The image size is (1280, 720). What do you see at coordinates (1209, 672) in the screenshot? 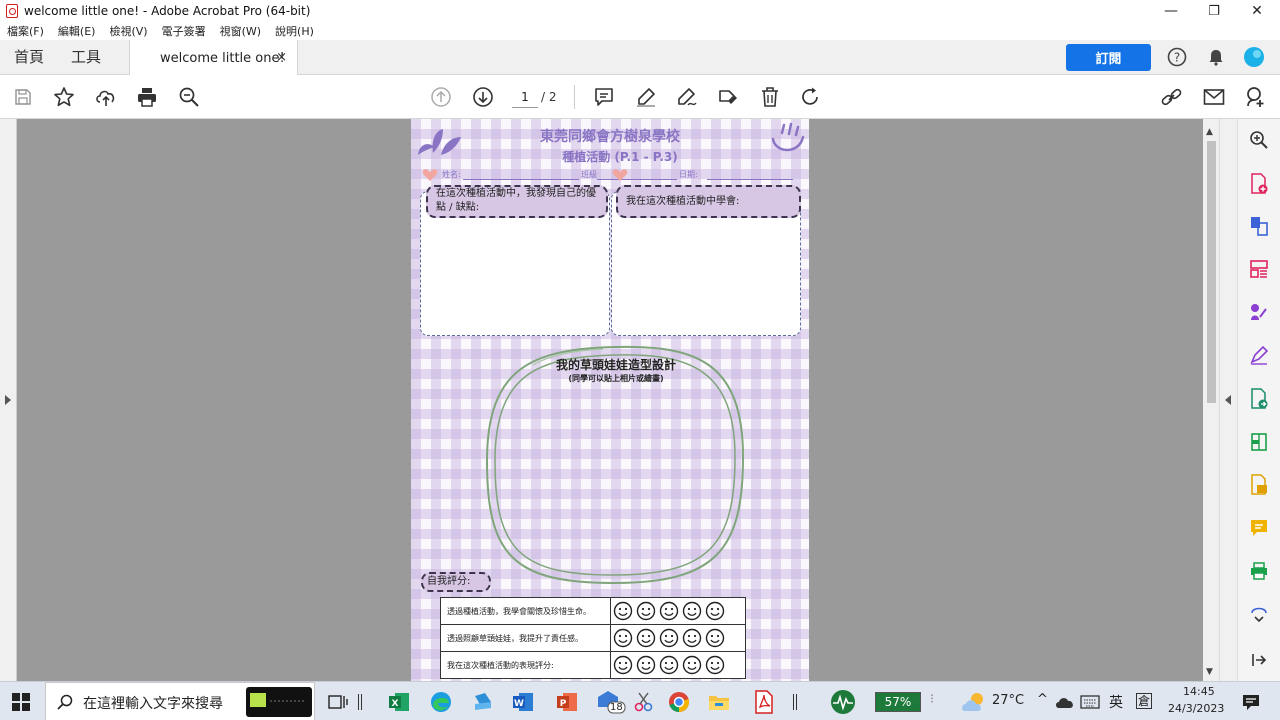
I see `scroll-down-icon: ▼` at bounding box center [1209, 672].